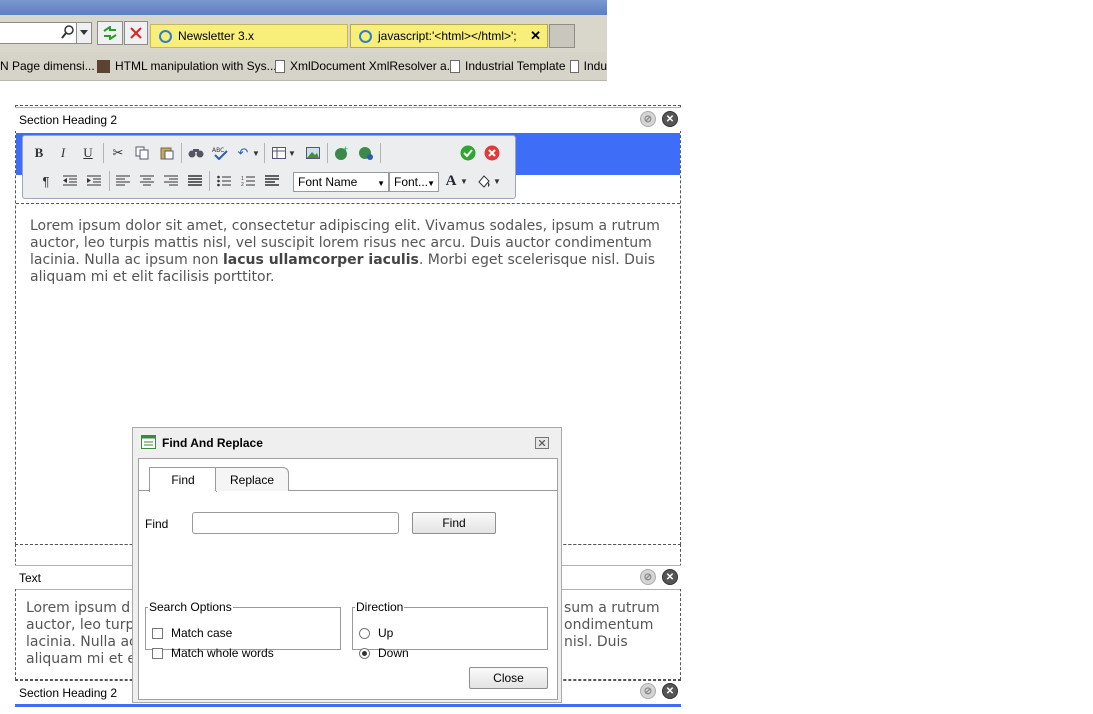  What do you see at coordinates (171, 181) in the screenshot?
I see `align-right-icon` at bounding box center [171, 181].